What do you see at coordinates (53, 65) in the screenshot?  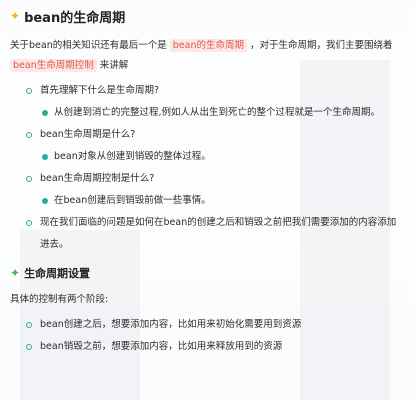 I see `inline-code-highlight: bean生命周期控制` at bounding box center [53, 65].